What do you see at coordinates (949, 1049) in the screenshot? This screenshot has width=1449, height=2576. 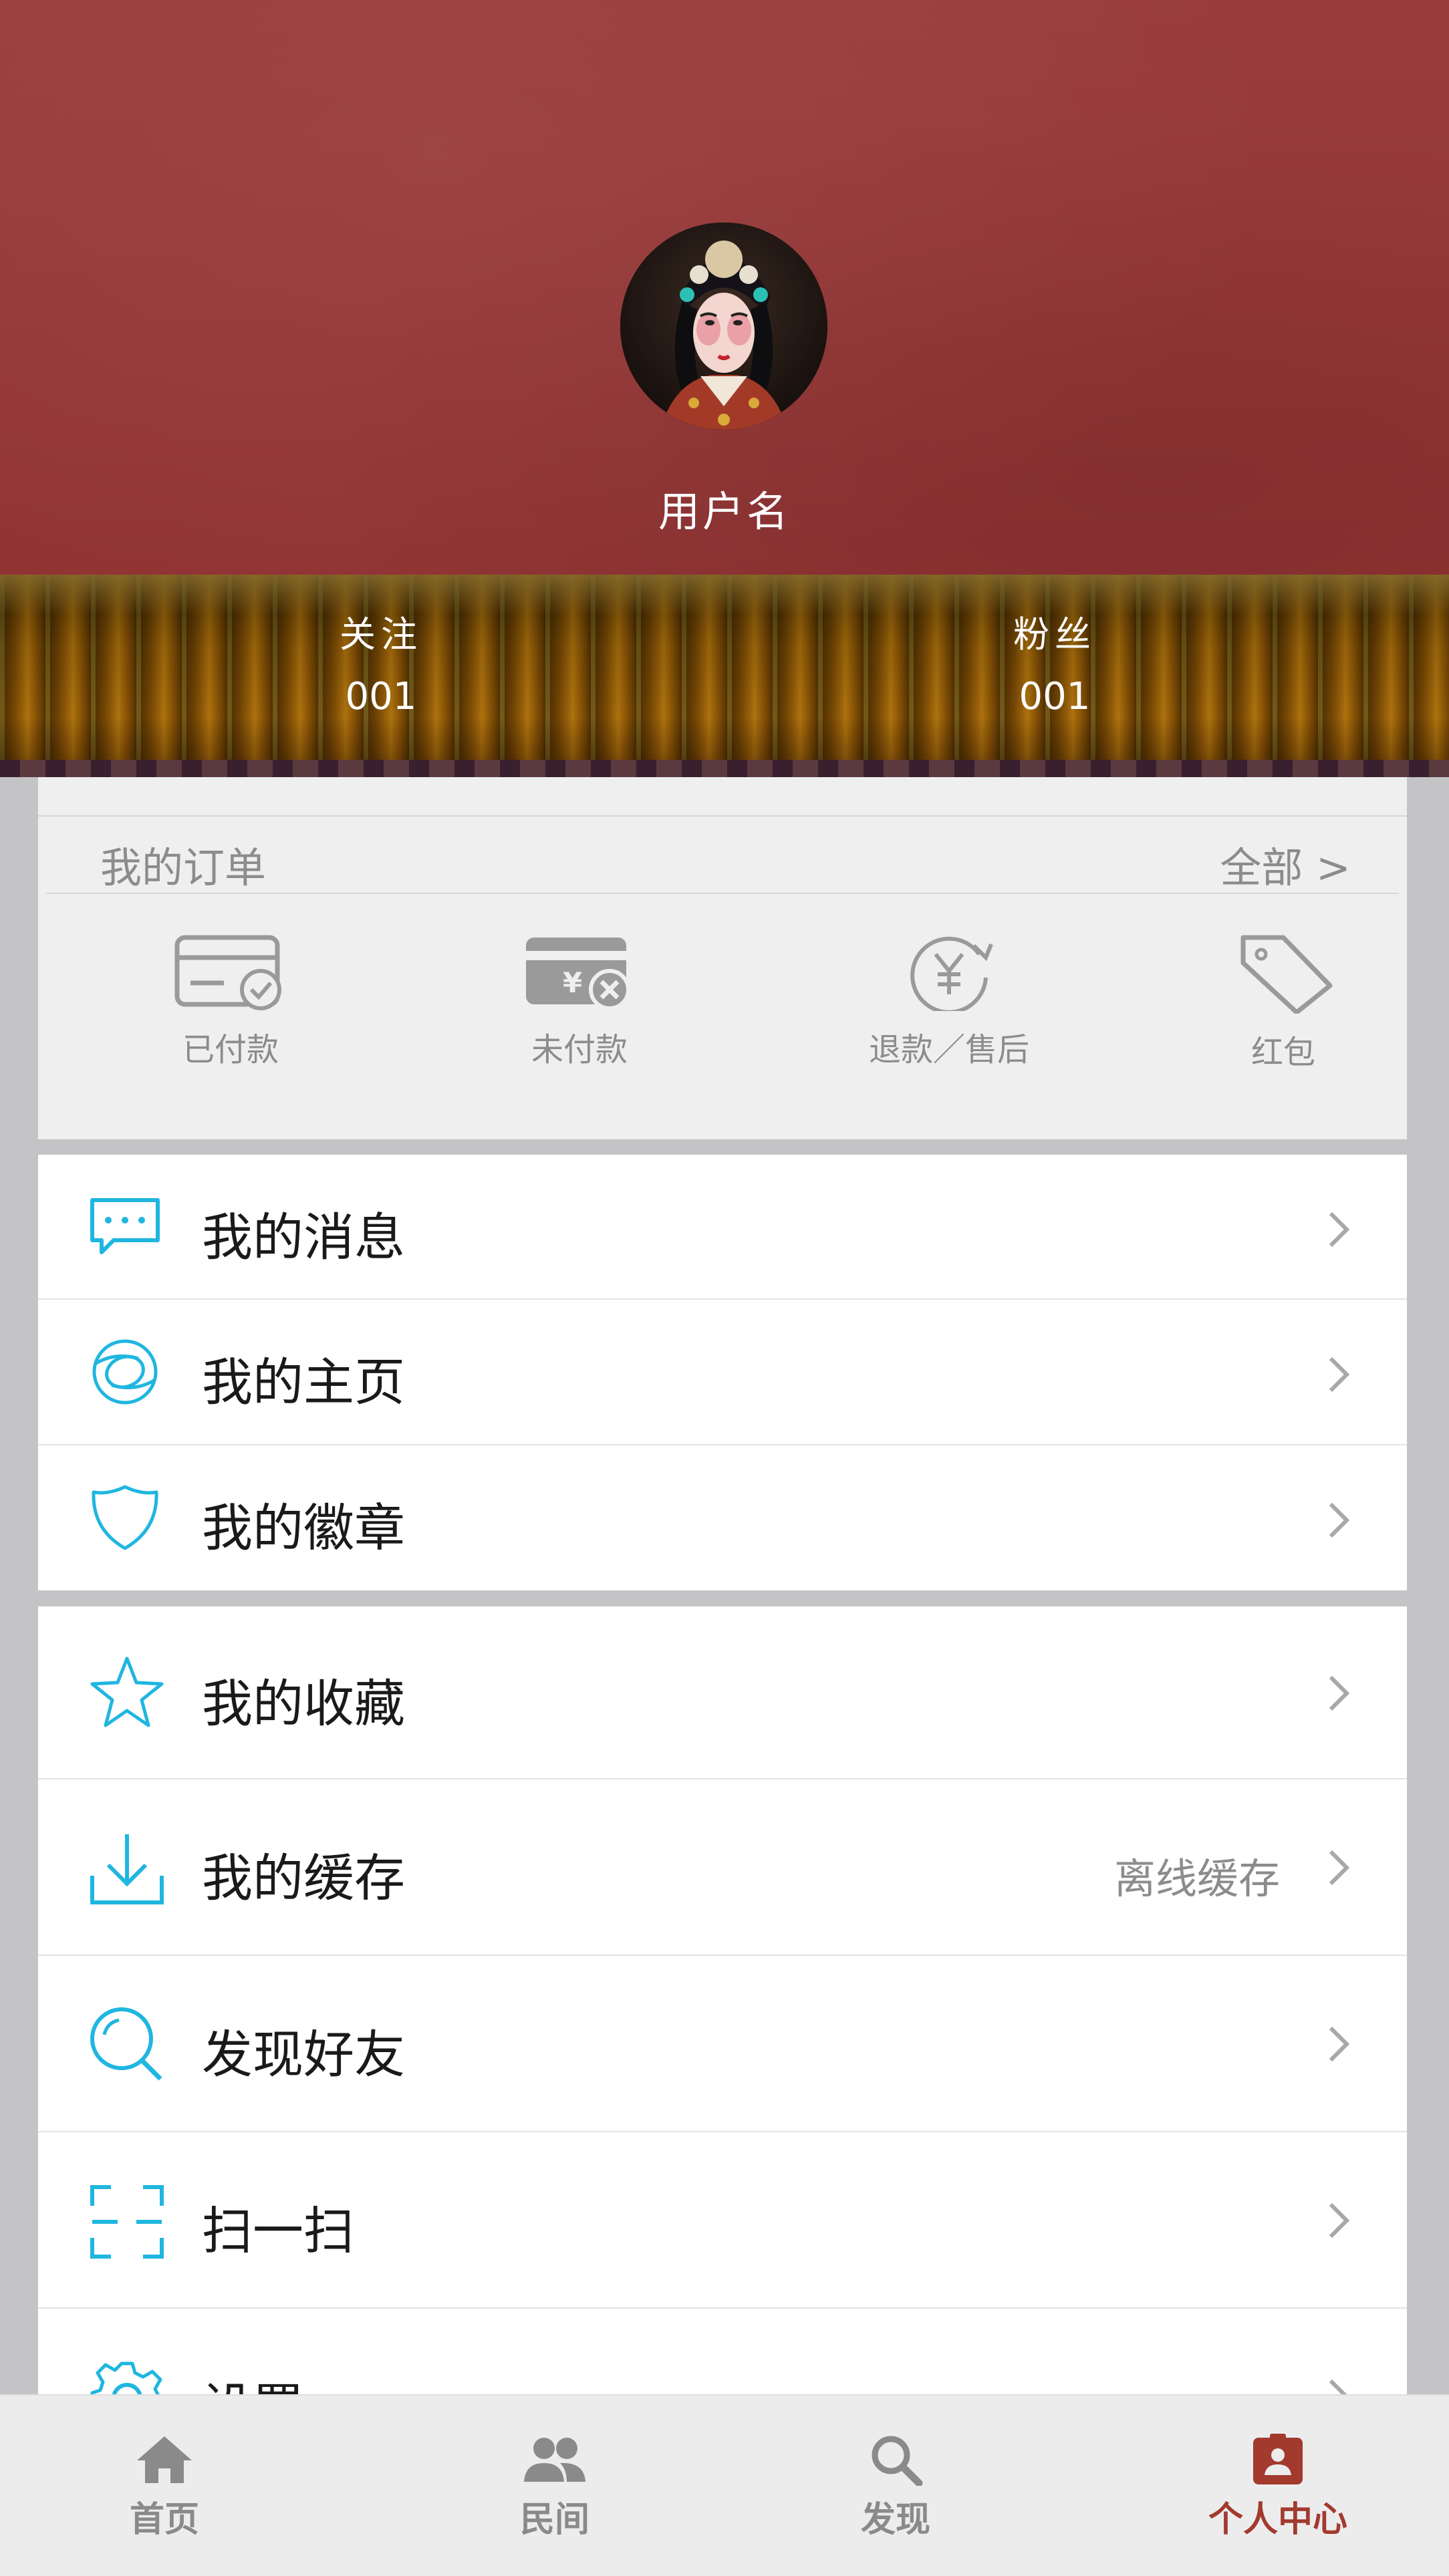 I see `order-refund-label: 退款／售后` at bounding box center [949, 1049].